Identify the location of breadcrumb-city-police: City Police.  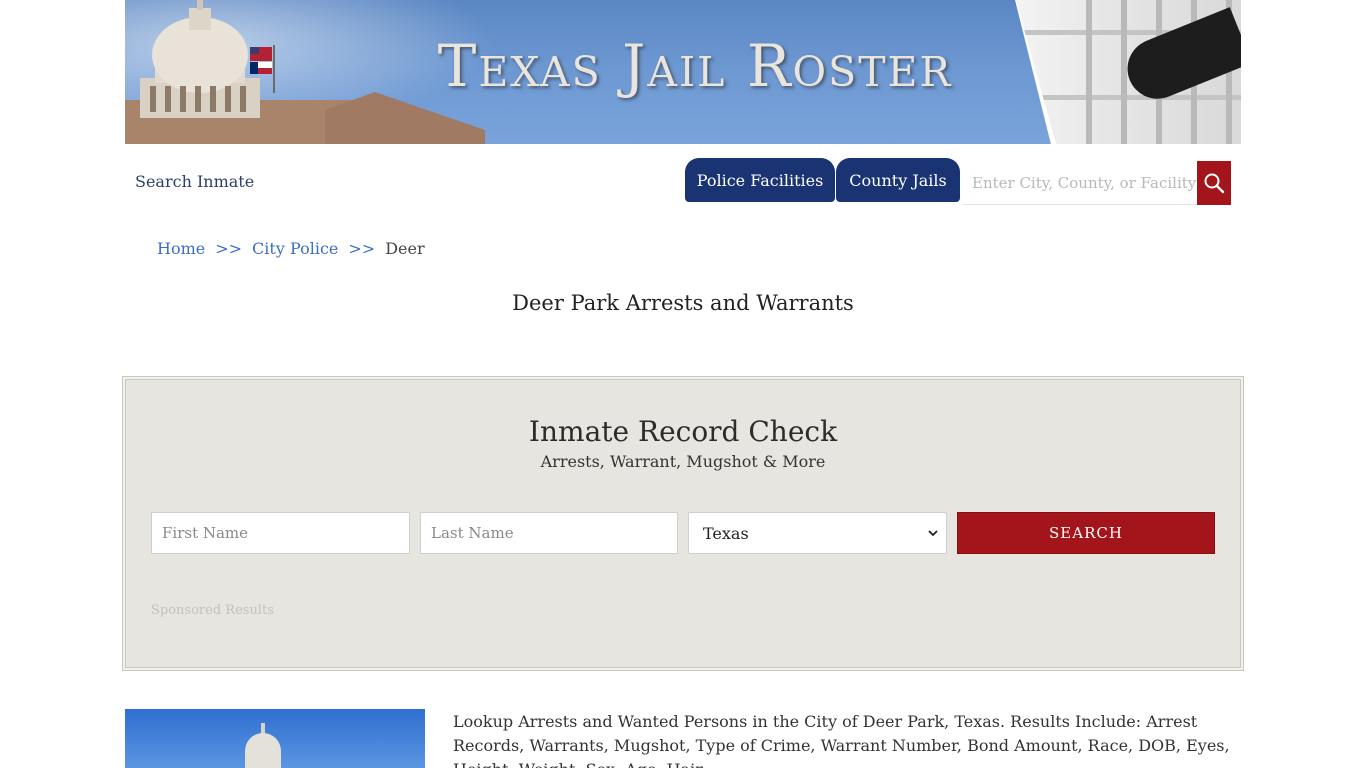
(295, 248).